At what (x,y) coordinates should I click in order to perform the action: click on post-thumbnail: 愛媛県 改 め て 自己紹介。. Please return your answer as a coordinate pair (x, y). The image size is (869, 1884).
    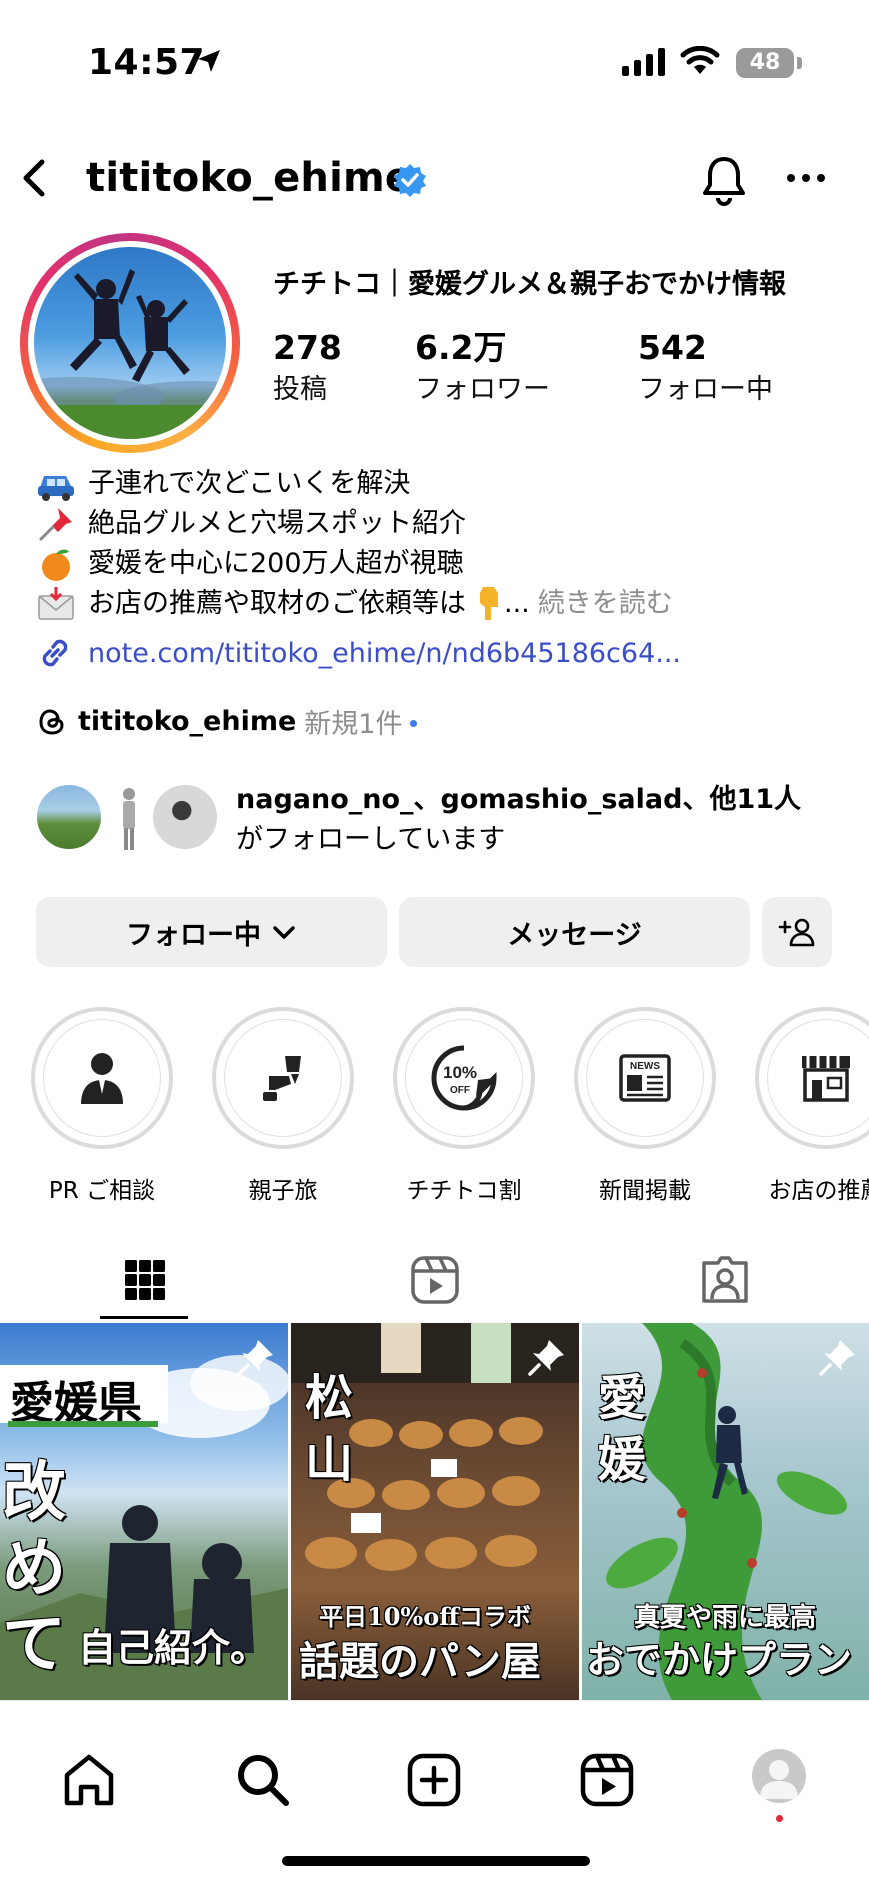
    Looking at the image, I should click on (144, 1511).